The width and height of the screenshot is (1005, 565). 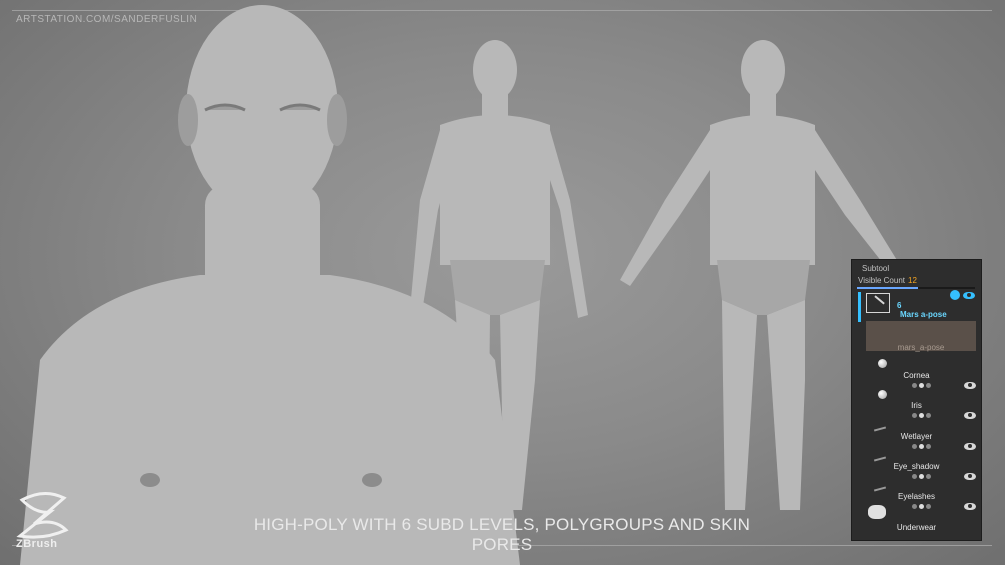 I want to click on active-subtool-marker, so click(x=859, y=307).